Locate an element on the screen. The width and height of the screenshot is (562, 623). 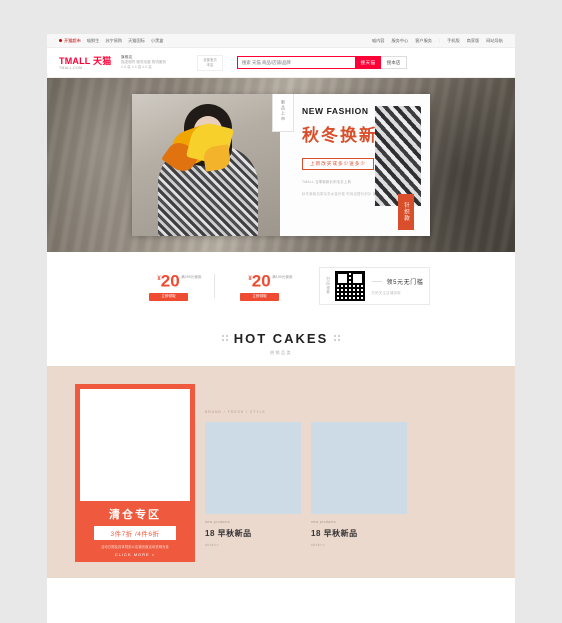
category-selector: 全部宝贝 本店 is located at coordinates (210, 62).